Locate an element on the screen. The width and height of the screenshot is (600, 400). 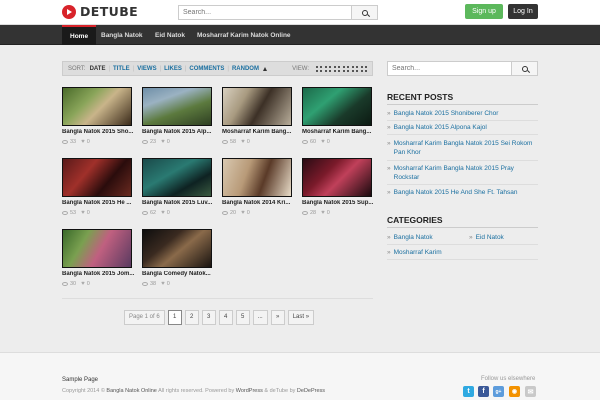
nav-item-mosharraf-karim: Mosharraf Karim Natok Online is located at coordinates (244, 35).